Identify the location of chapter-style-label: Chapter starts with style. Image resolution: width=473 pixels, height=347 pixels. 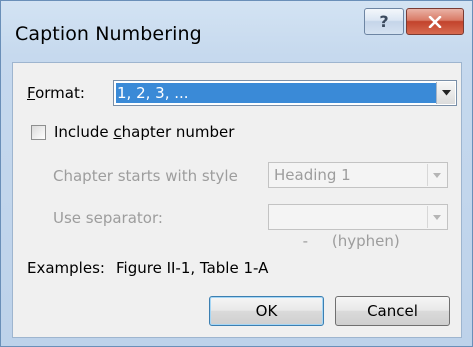
(145, 176).